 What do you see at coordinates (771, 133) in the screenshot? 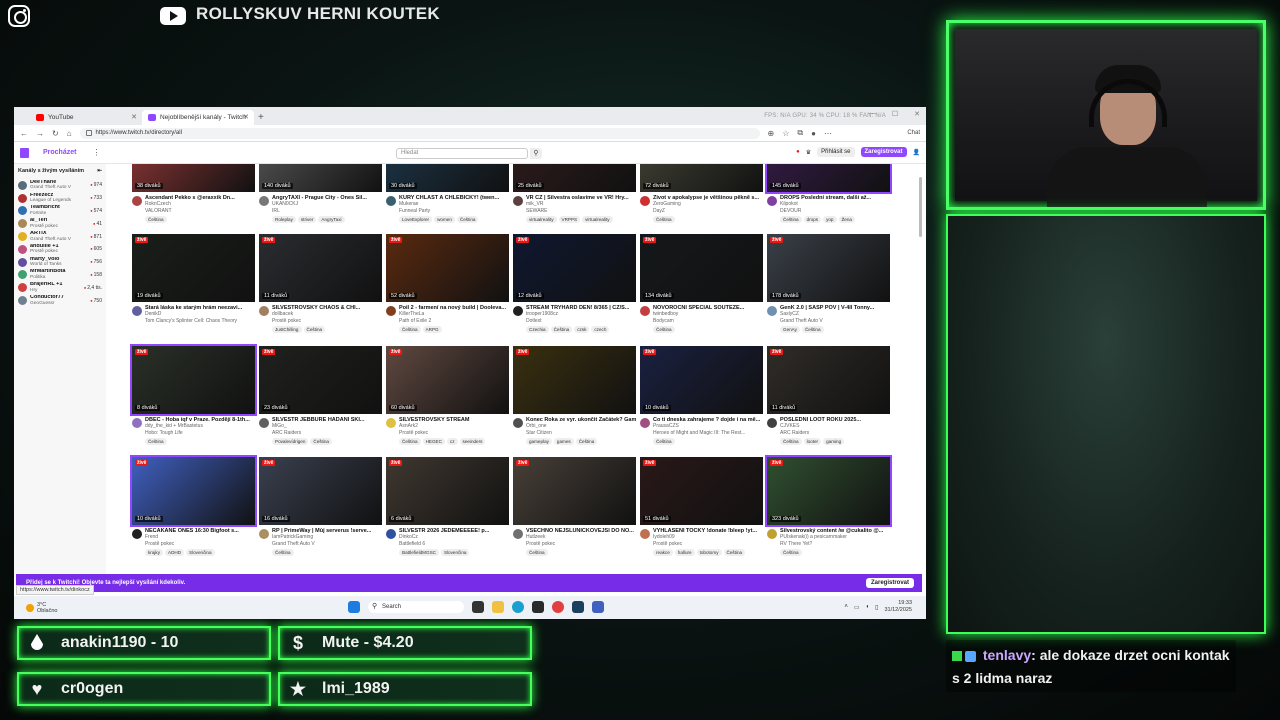
I see `zoom-icon: ⊕` at bounding box center [771, 133].